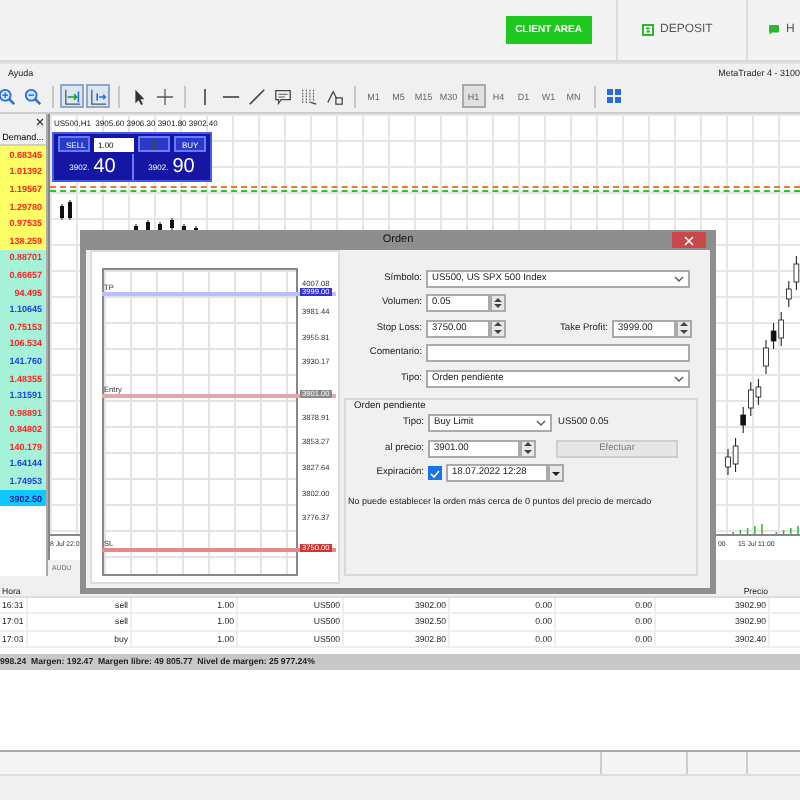 The width and height of the screenshot is (800, 800). I want to click on zoom-out-icon, so click(32, 96).